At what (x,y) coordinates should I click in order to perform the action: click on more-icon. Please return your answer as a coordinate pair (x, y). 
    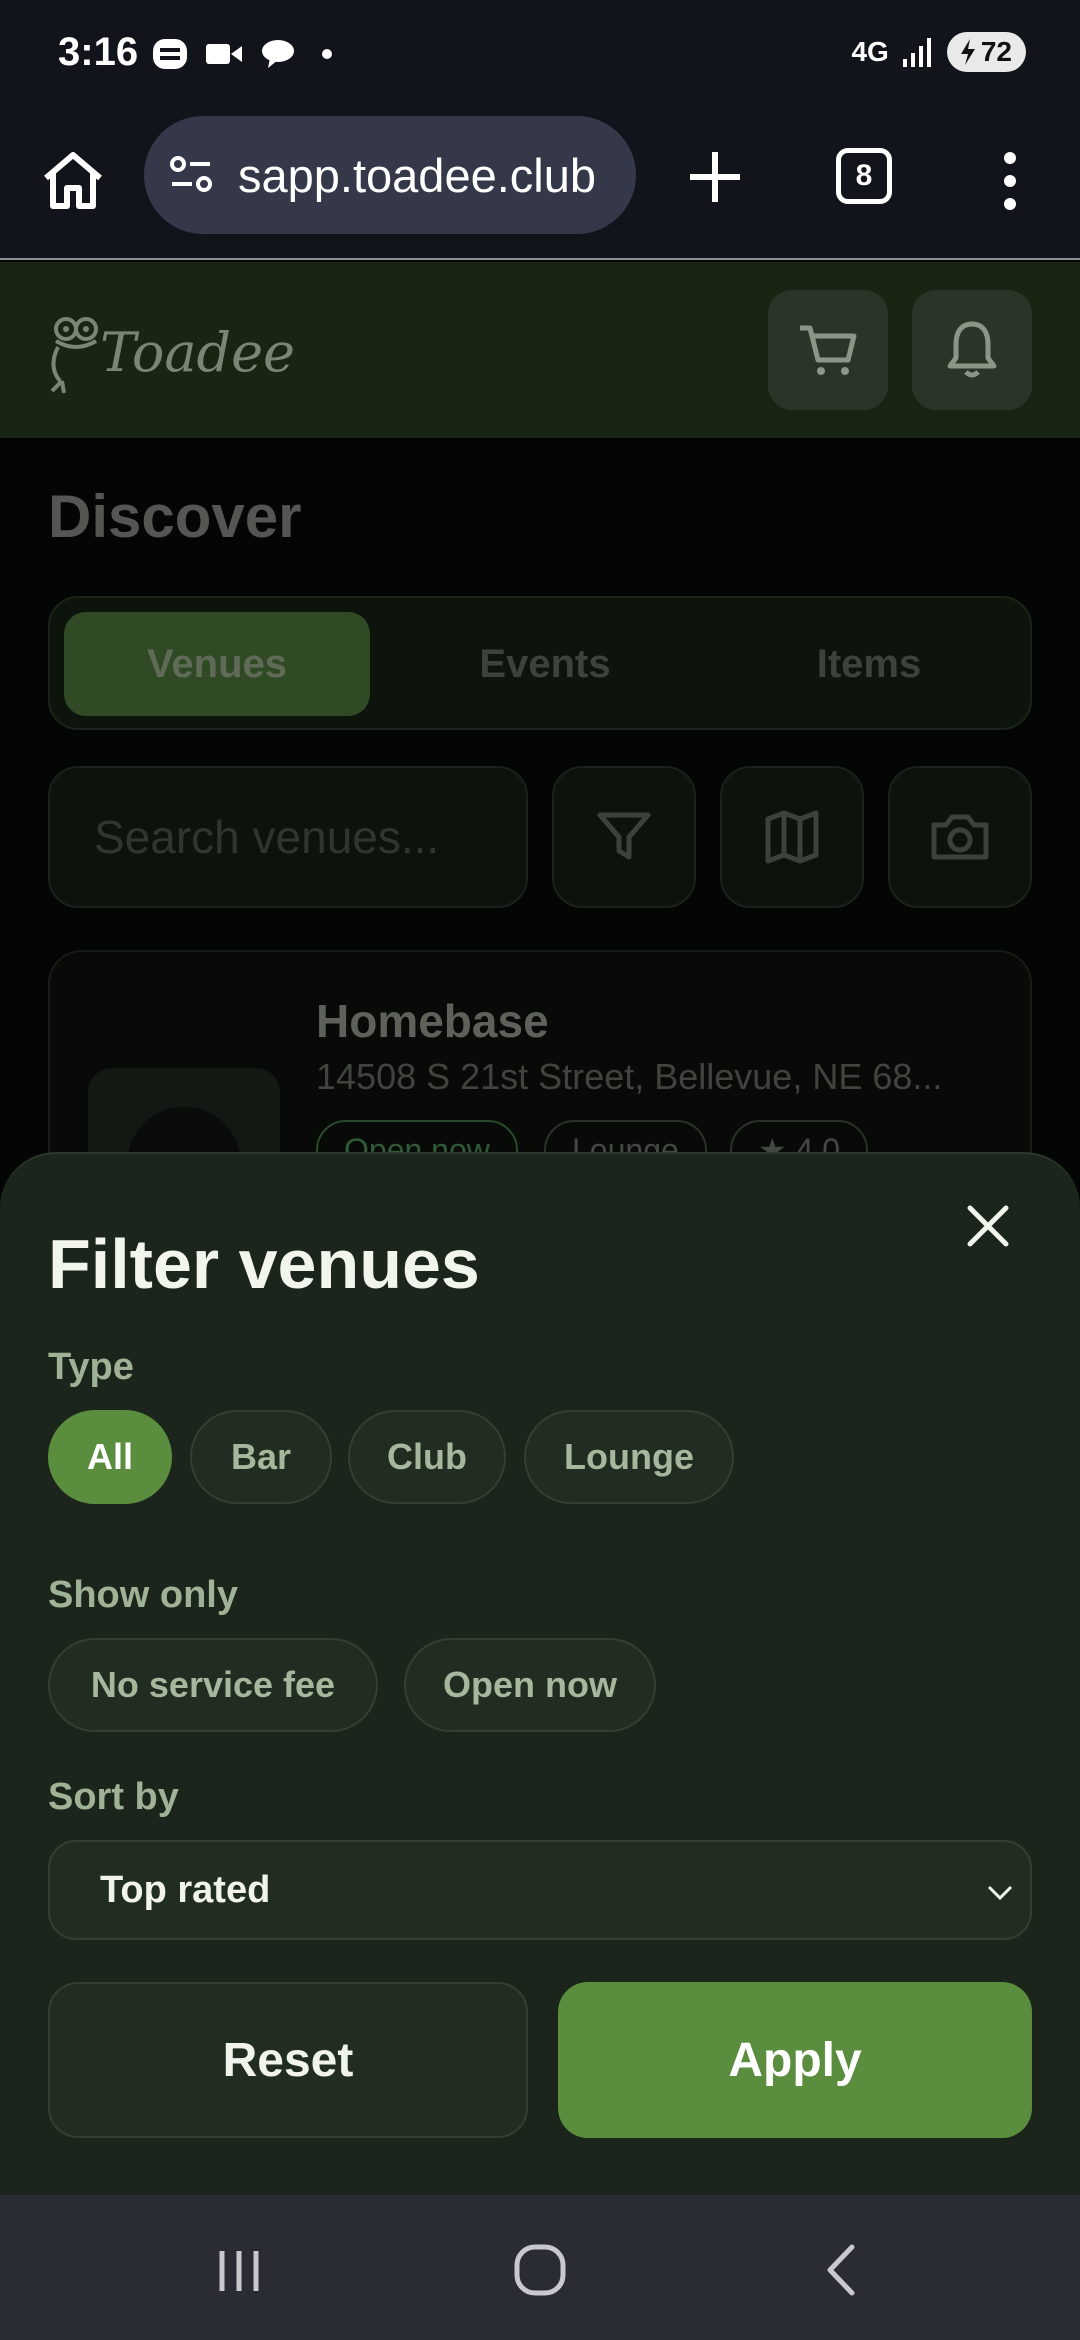
    Looking at the image, I should click on (1010, 181).